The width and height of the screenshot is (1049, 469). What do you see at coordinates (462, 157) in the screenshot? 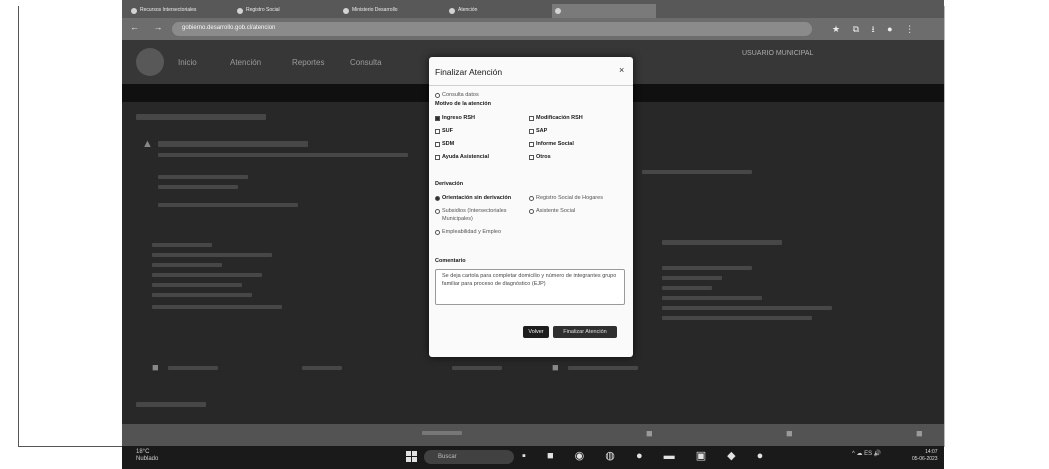
I see `motivo-ayuda-asistencial-checkbox: Ayuda Asistencial` at bounding box center [462, 157].